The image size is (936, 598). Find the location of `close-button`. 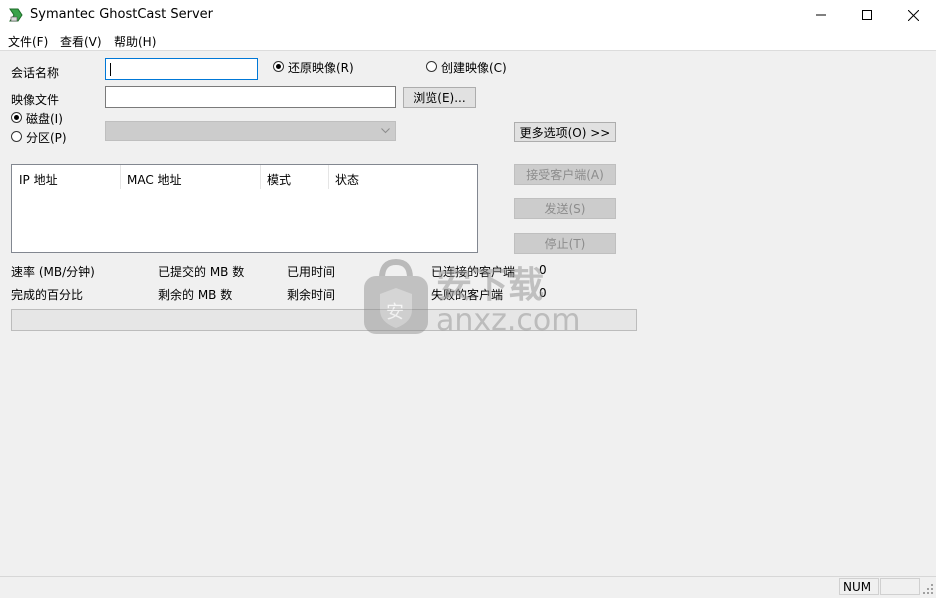

close-button is located at coordinates (913, 15).